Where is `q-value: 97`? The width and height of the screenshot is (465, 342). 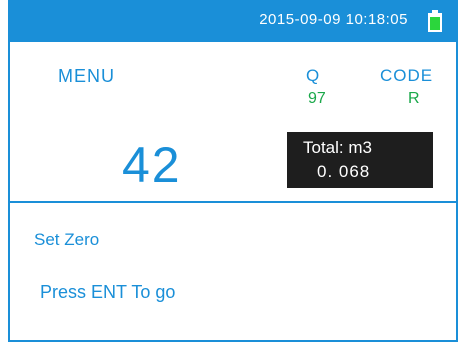 q-value: 97 is located at coordinates (317, 98).